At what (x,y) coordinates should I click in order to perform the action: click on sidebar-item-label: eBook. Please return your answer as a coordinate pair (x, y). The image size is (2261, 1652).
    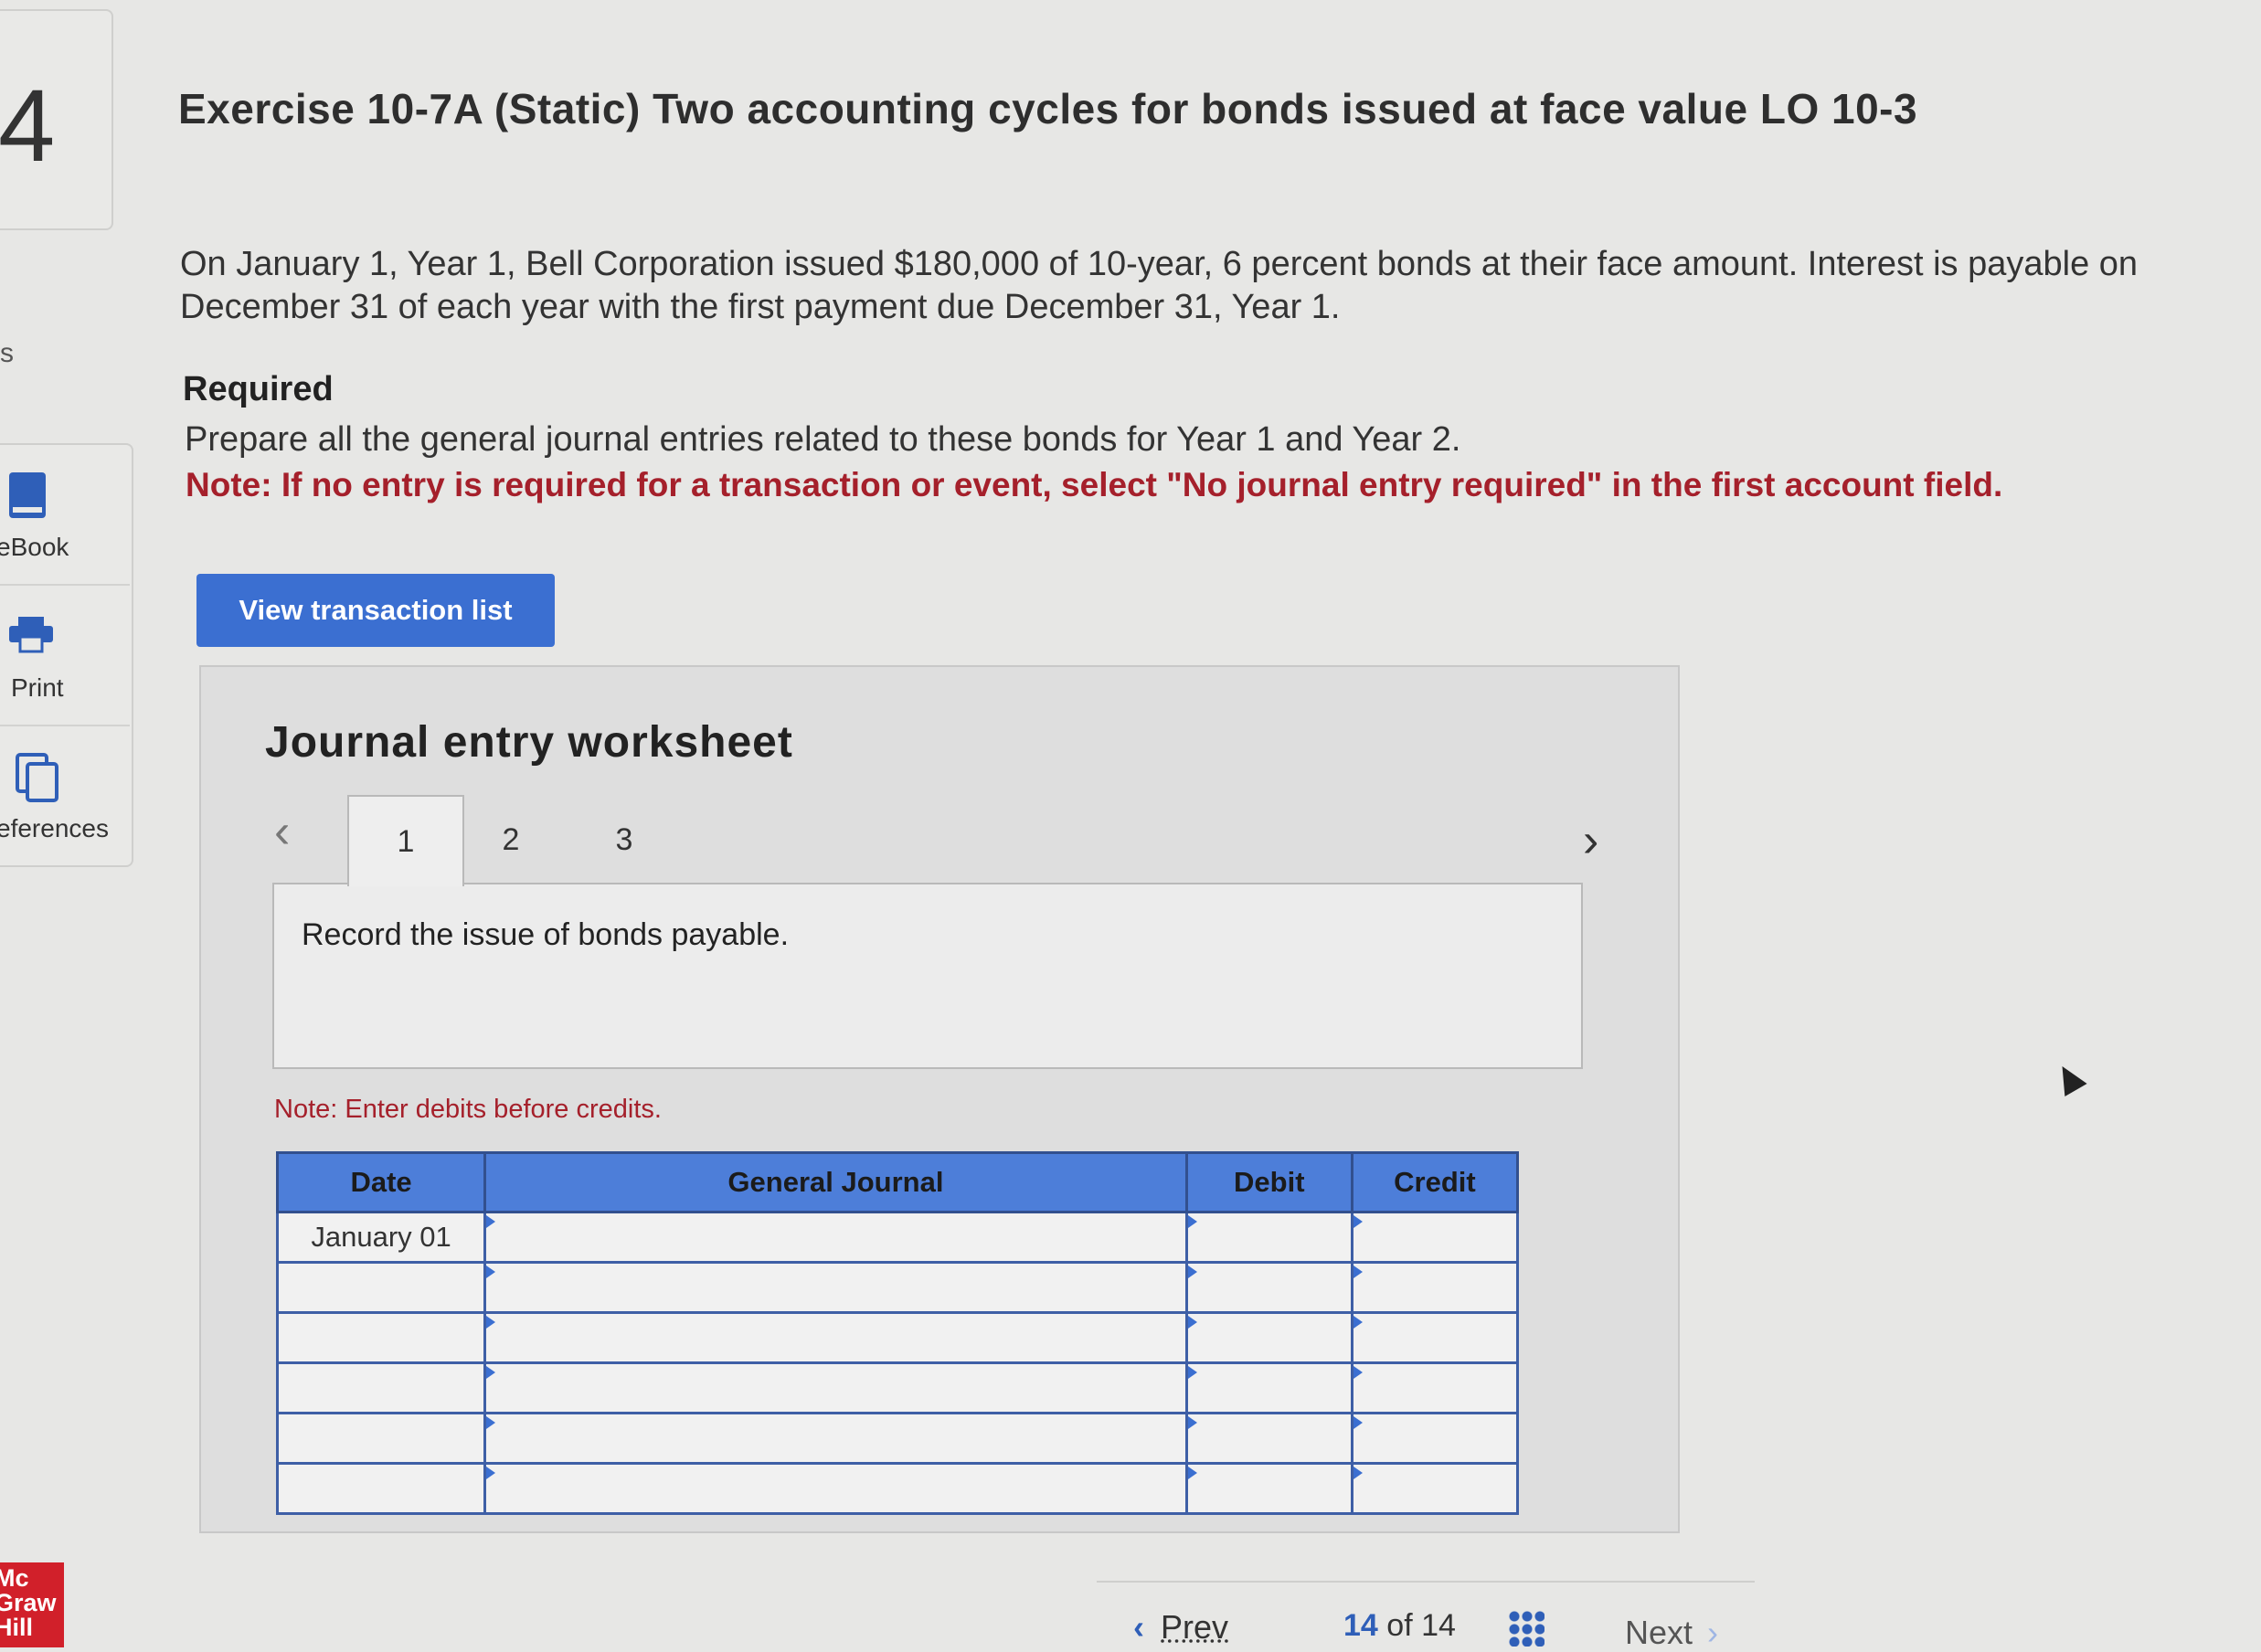
    Looking at the image, I should click on (34, 547).